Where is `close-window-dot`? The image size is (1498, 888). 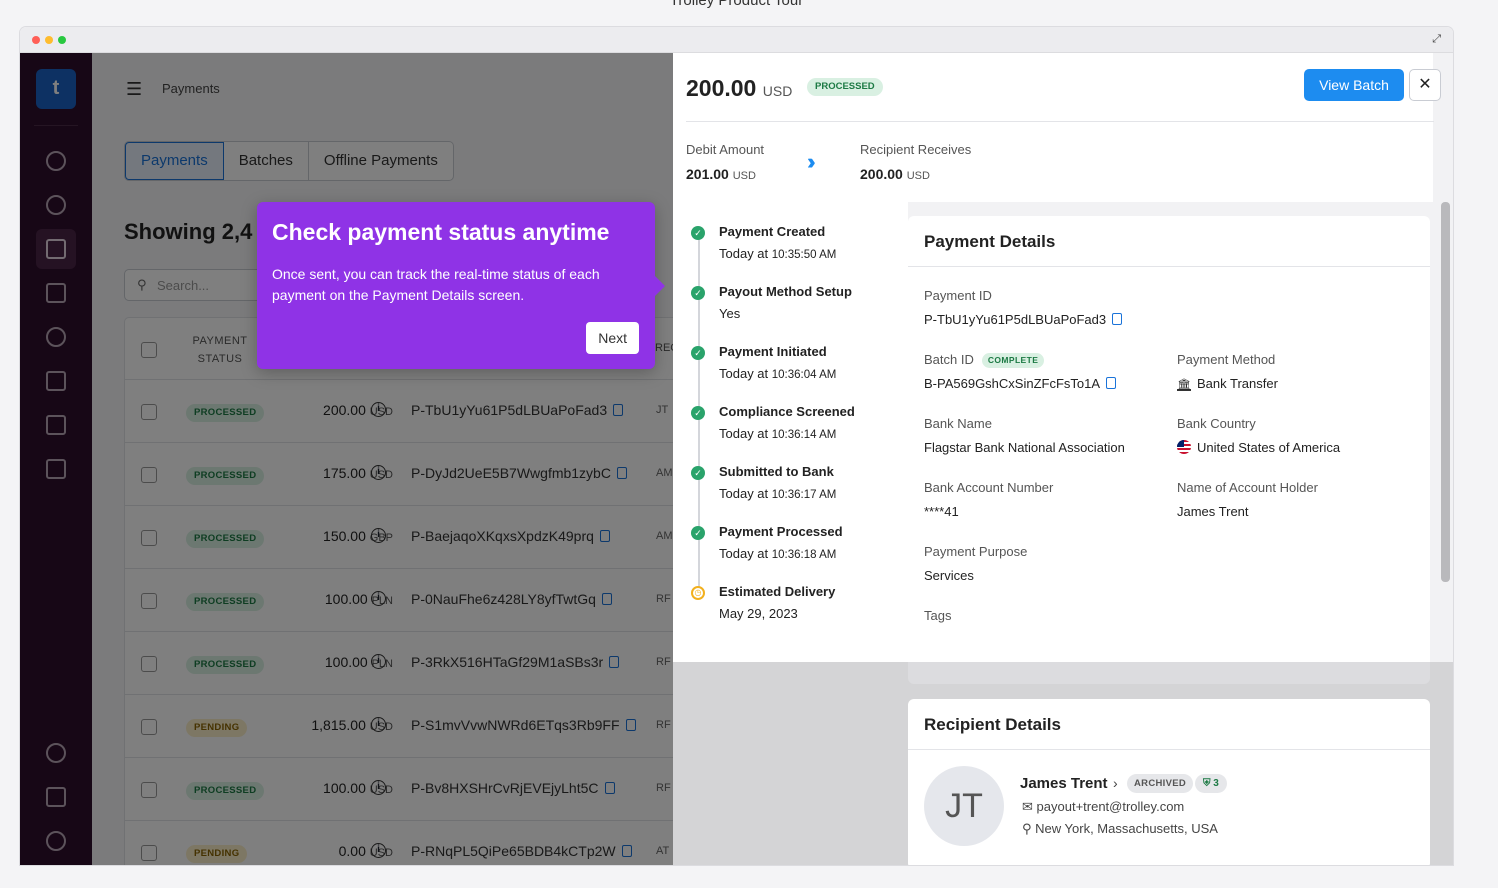
close-window-dot is located at coordinates (36, 40).